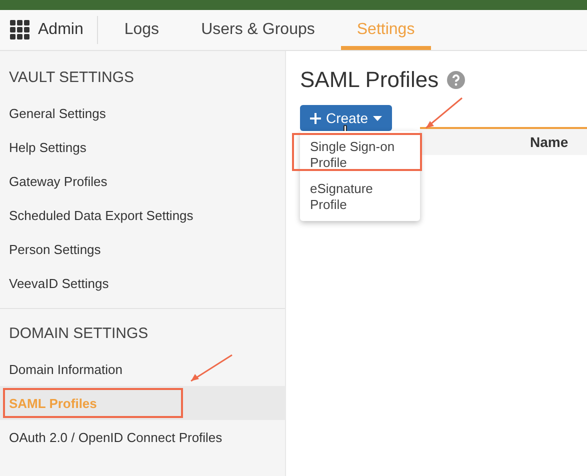 This screenshot has width=587, height=476. Describe the element at coordinates (142, 30) in the screenshot. I see `nav-tab: Logs` at that location.